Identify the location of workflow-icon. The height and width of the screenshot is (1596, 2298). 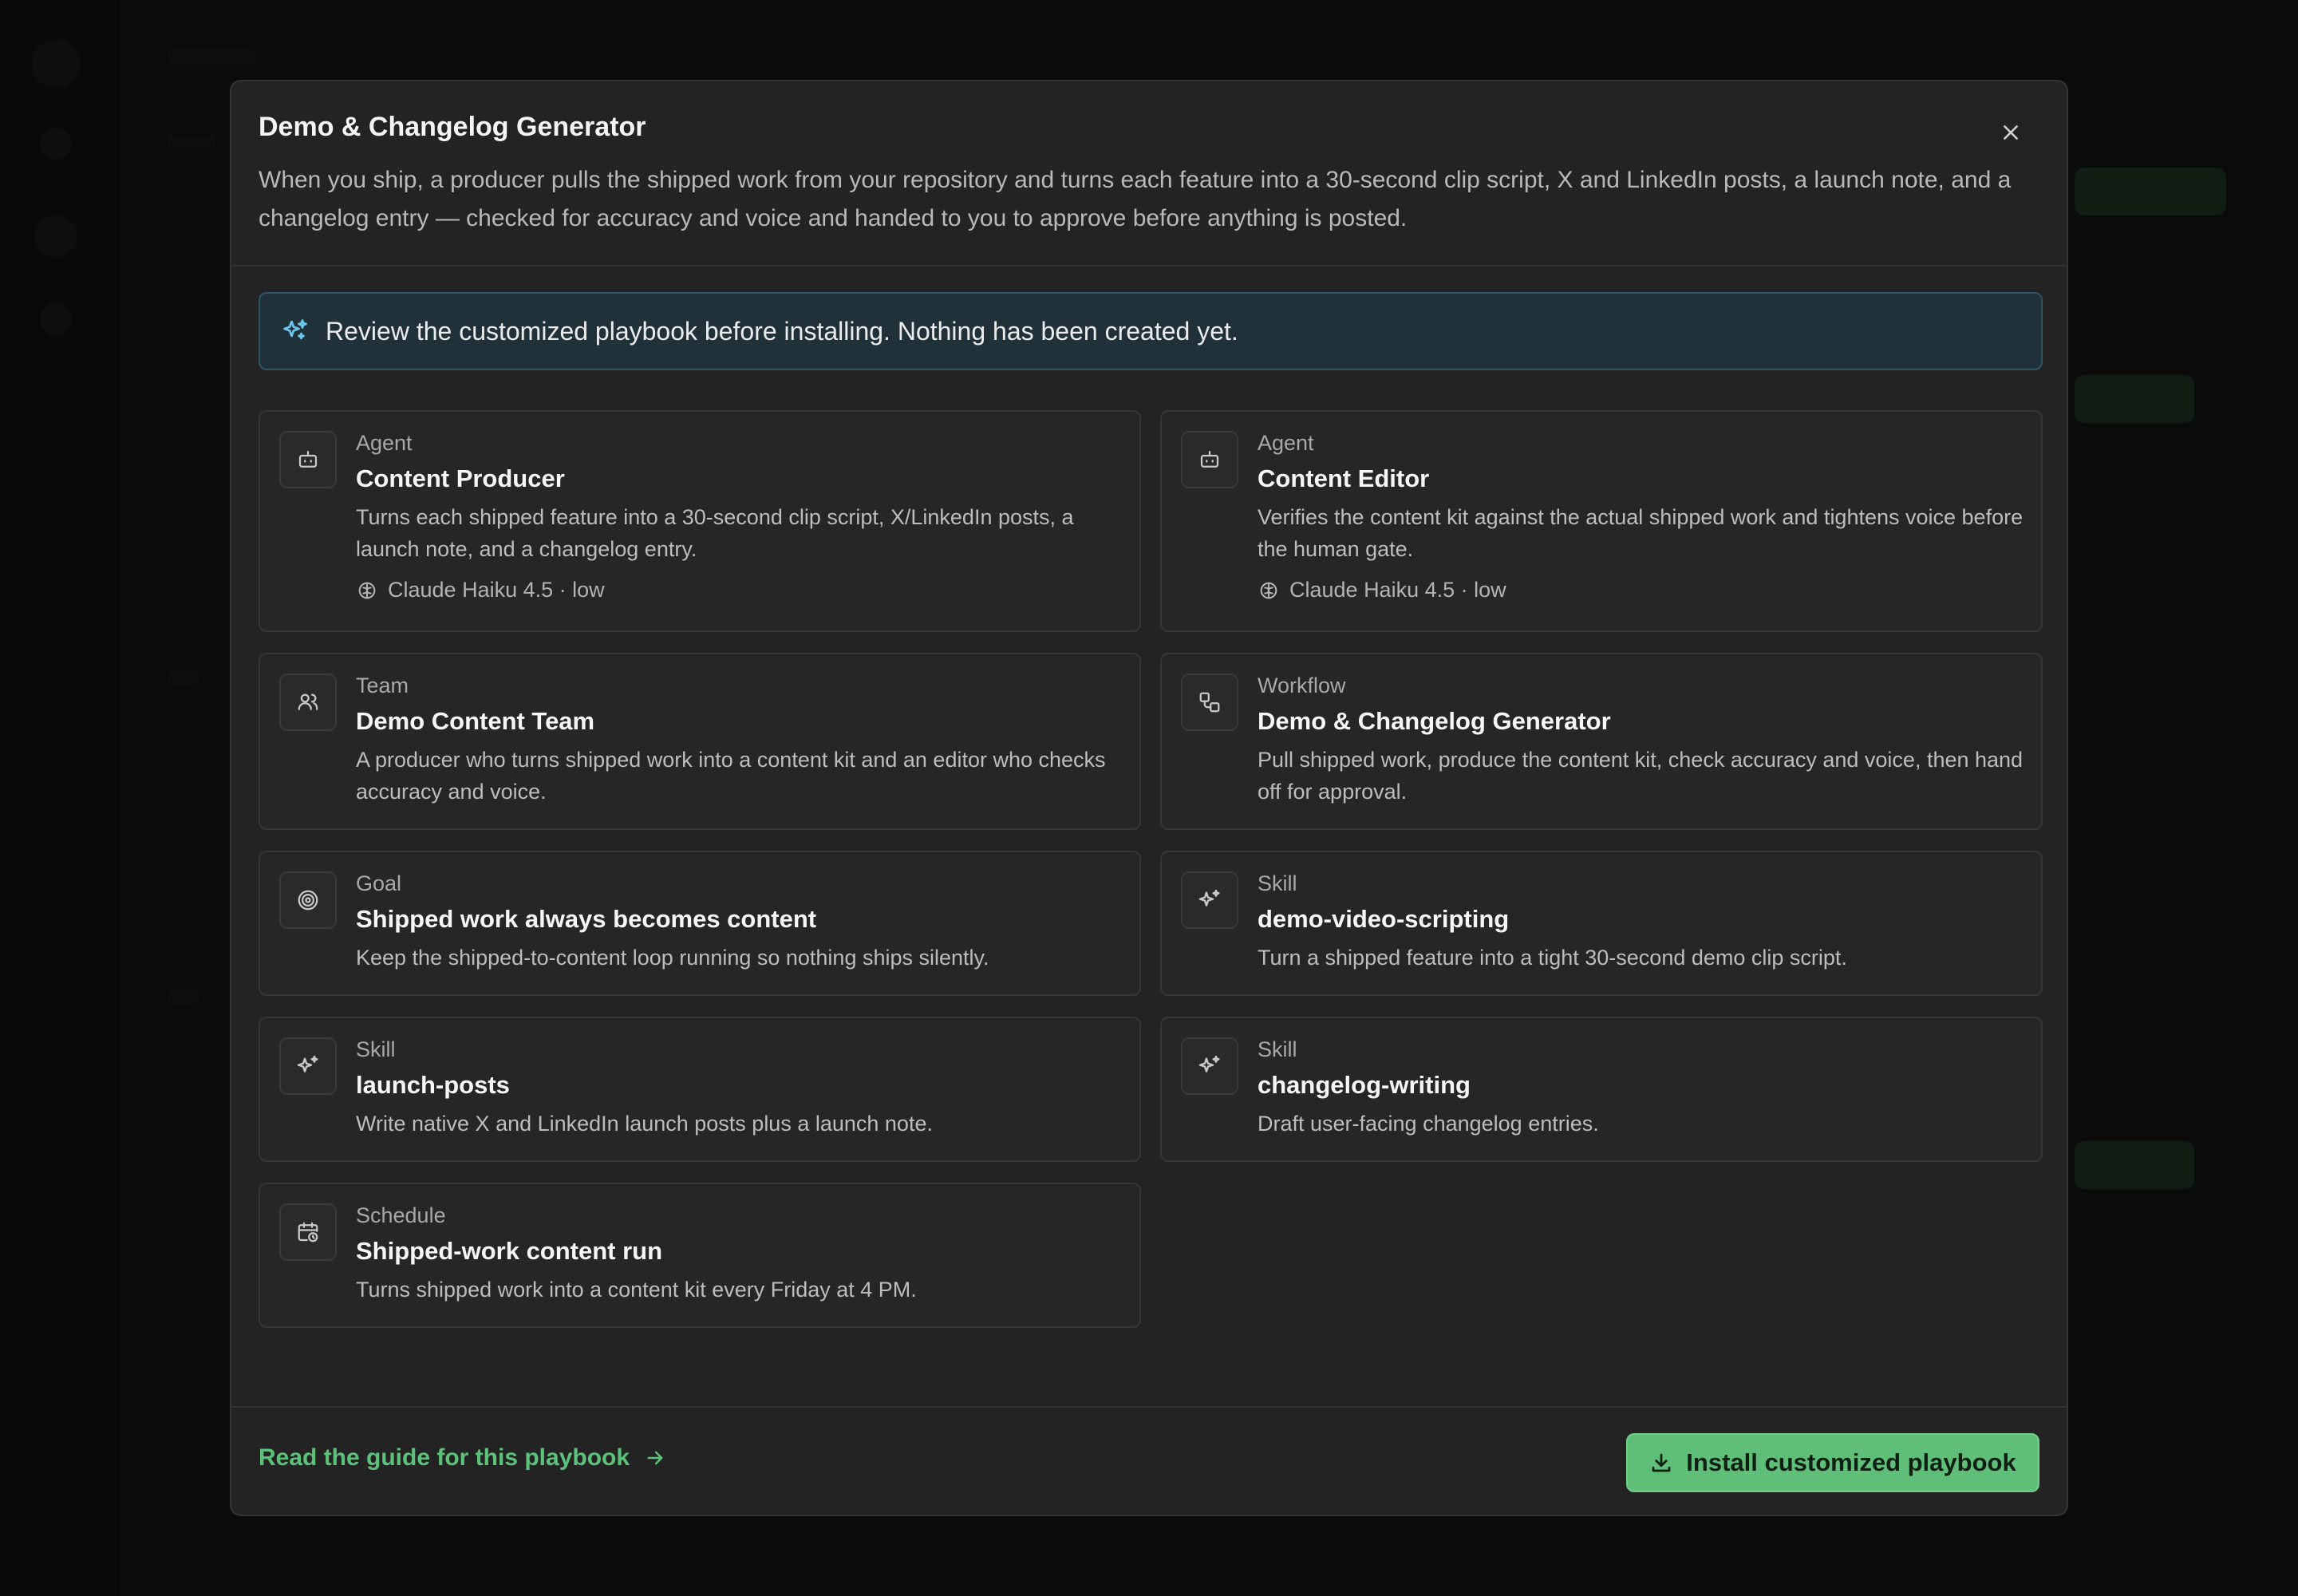
(1209, 702).